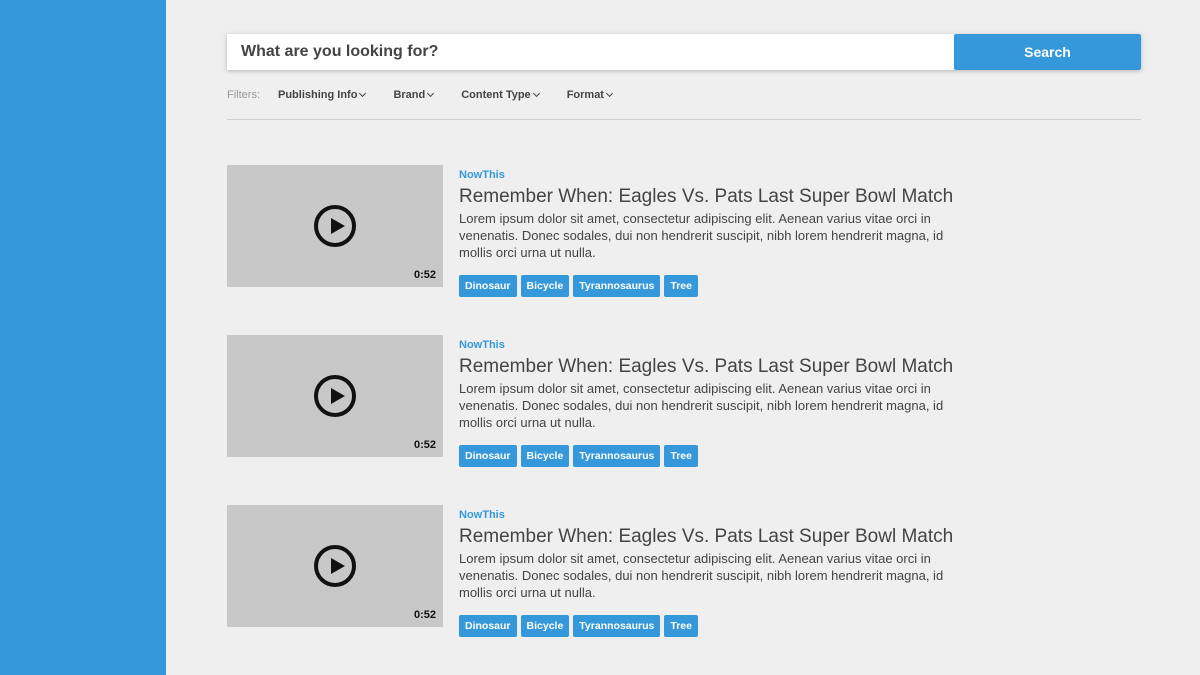 This screenshot has height=675, width=1200. I want to click on search-input, so click(590, 52).